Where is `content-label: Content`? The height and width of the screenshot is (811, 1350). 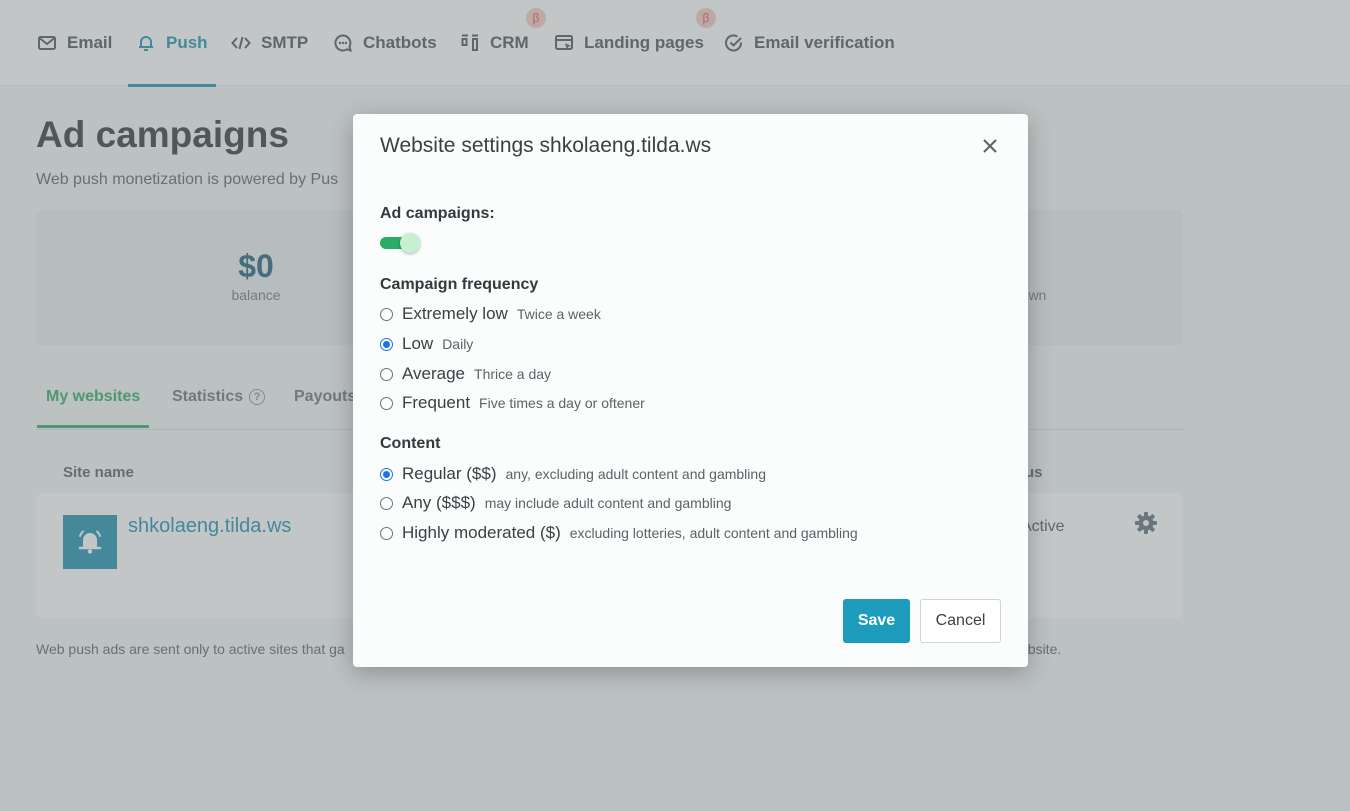 content-label: Content is located at coordinates (410, 443).